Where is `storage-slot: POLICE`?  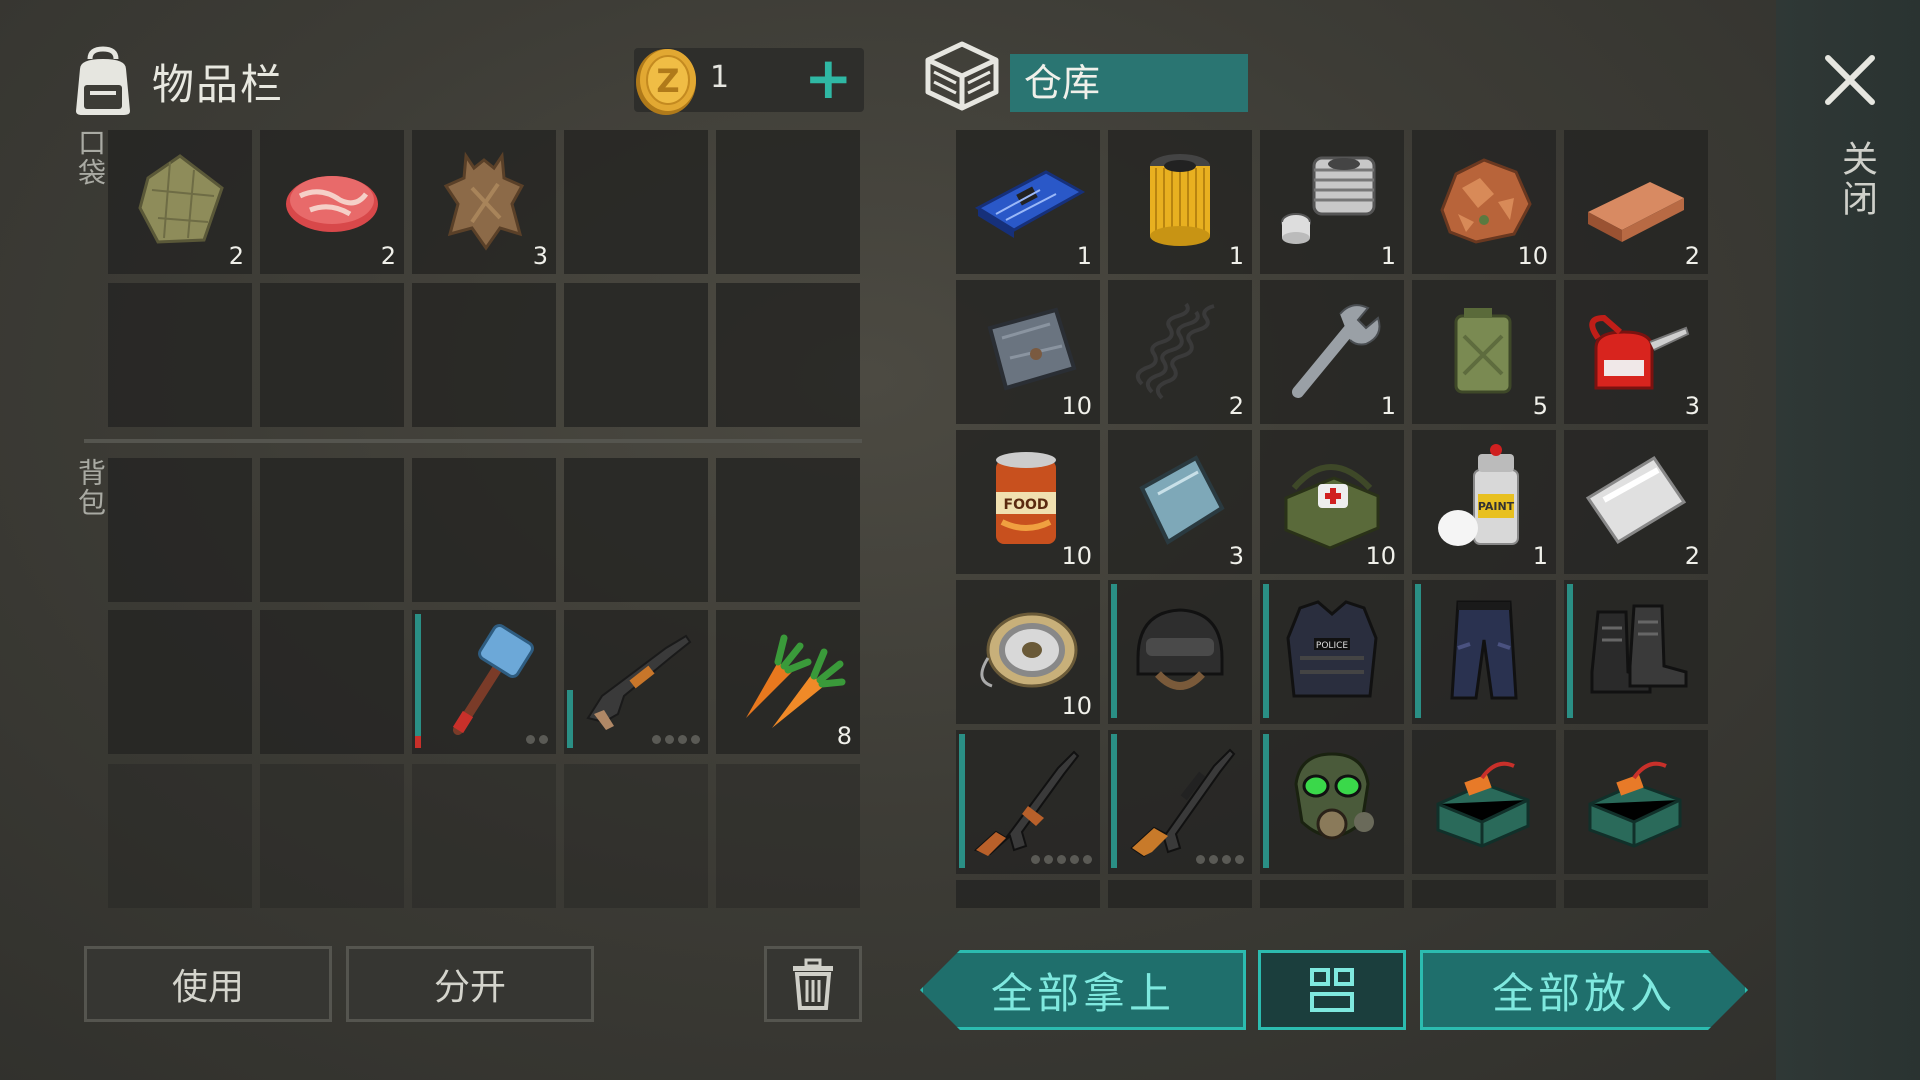 storage-slot: POLICE is located at coordinates (1332, 652).